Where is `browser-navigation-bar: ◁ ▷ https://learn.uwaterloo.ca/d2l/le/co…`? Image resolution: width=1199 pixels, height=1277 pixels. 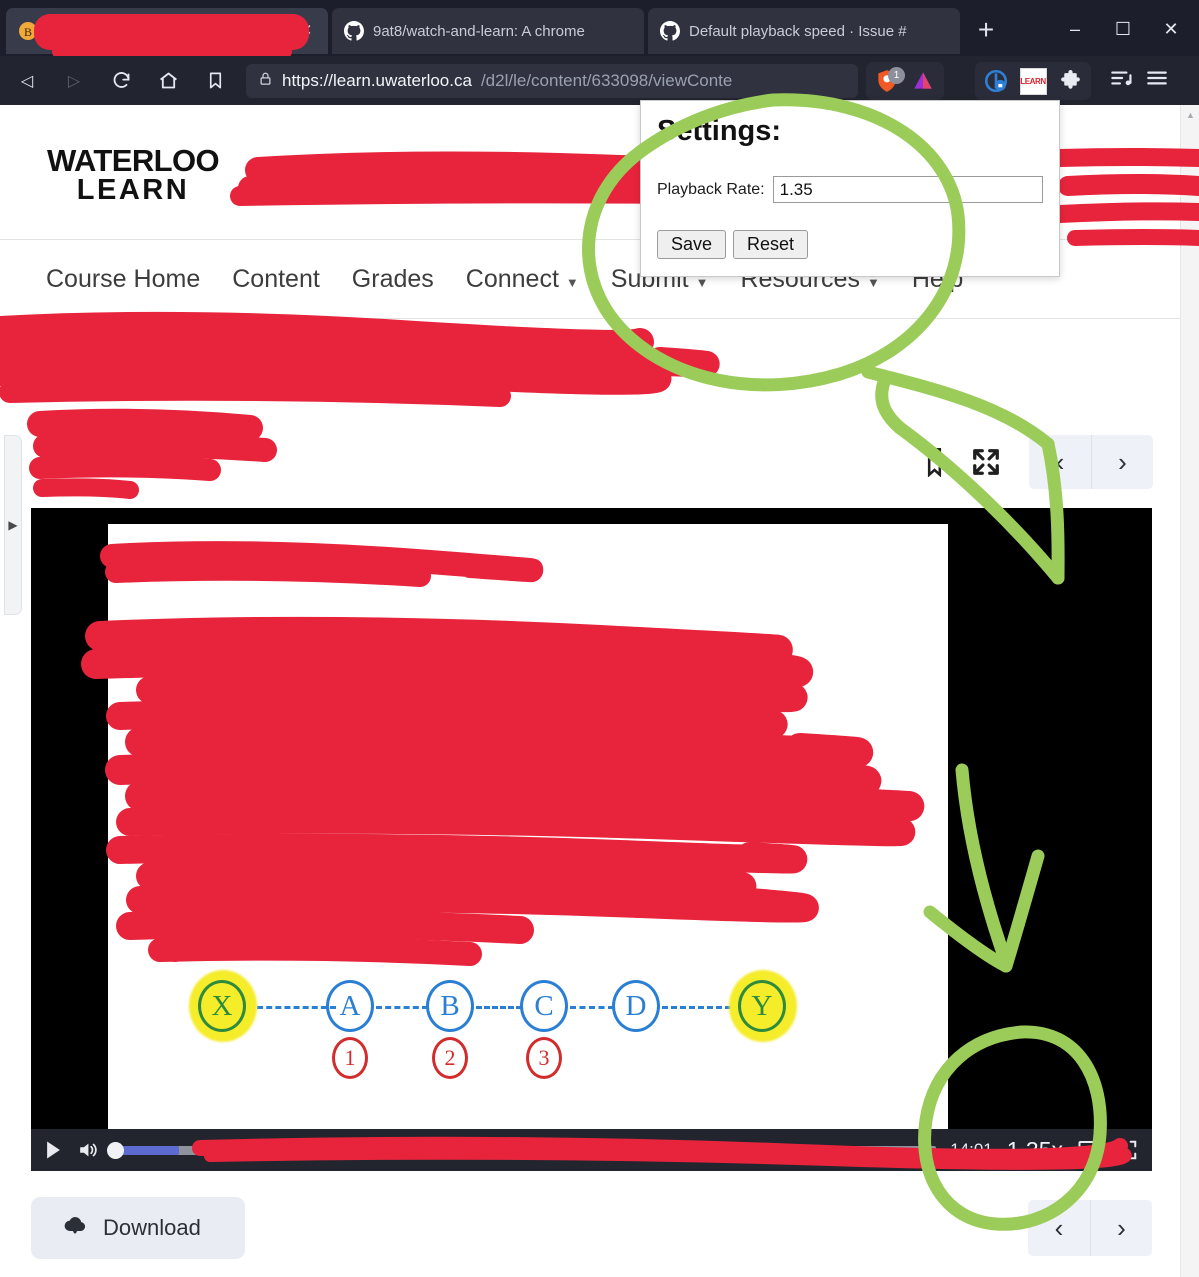 browser-navigation-bar: ◁ ▷ https://learn.uwaterloo.ca/d2l/le/co… is located at coordinates (599, 80).